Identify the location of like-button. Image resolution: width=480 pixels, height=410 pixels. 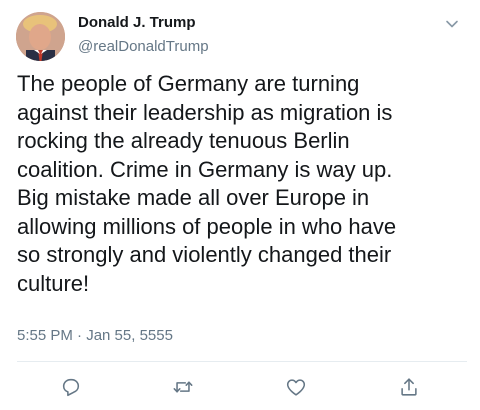
(296, 387).